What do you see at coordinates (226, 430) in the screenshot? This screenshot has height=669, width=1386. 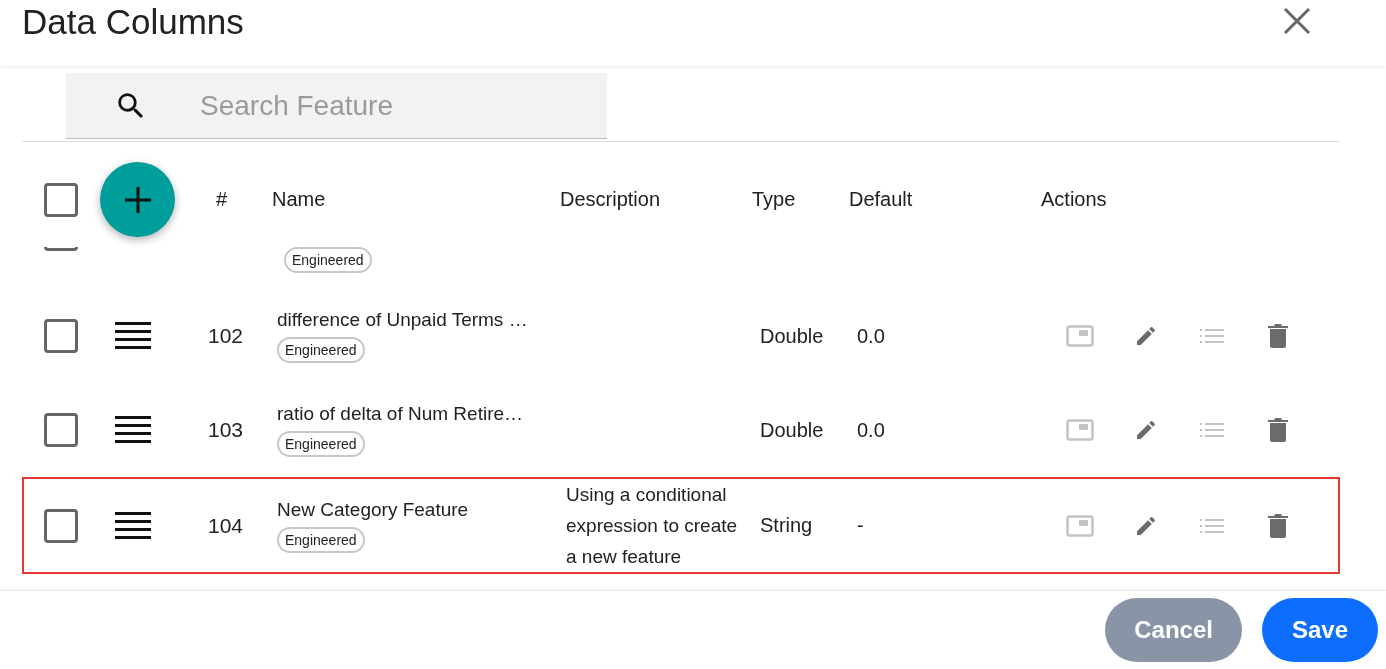 I see `row-number: 103` at bounding box center [226, 430].